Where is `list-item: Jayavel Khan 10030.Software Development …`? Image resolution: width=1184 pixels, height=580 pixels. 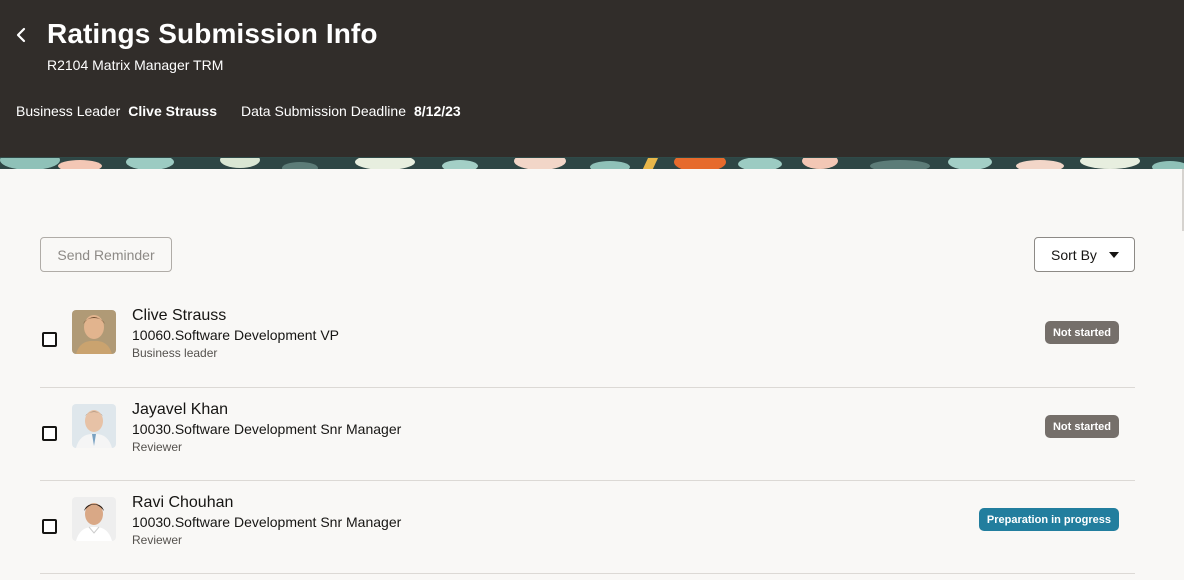 list-item: Jayavel Khan 10030.Software Development … is located at coordinates (587, 434).